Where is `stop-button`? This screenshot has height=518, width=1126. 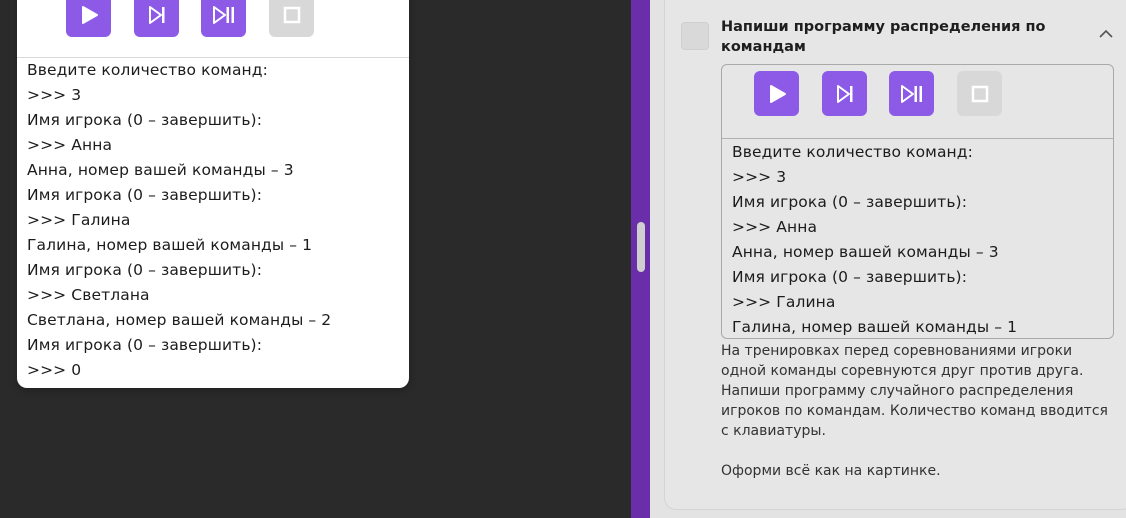
stop-button is located at coordinates (291, 18).